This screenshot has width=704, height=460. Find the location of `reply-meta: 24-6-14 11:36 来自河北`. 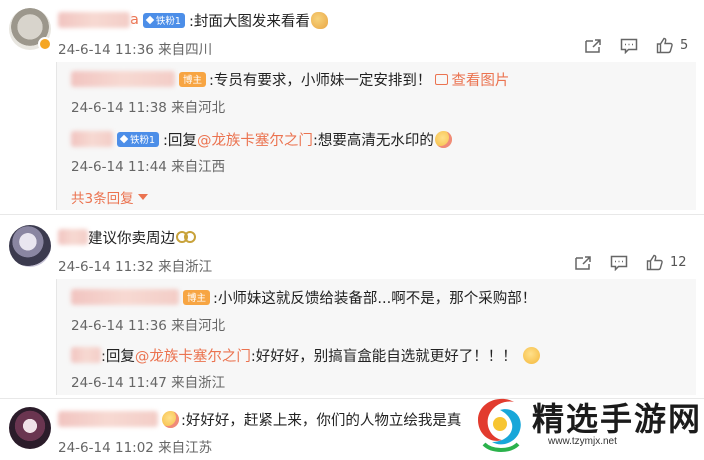

reply-meta: 24-6-14 11:36 来自河北 is located at coordinates (148, 326).